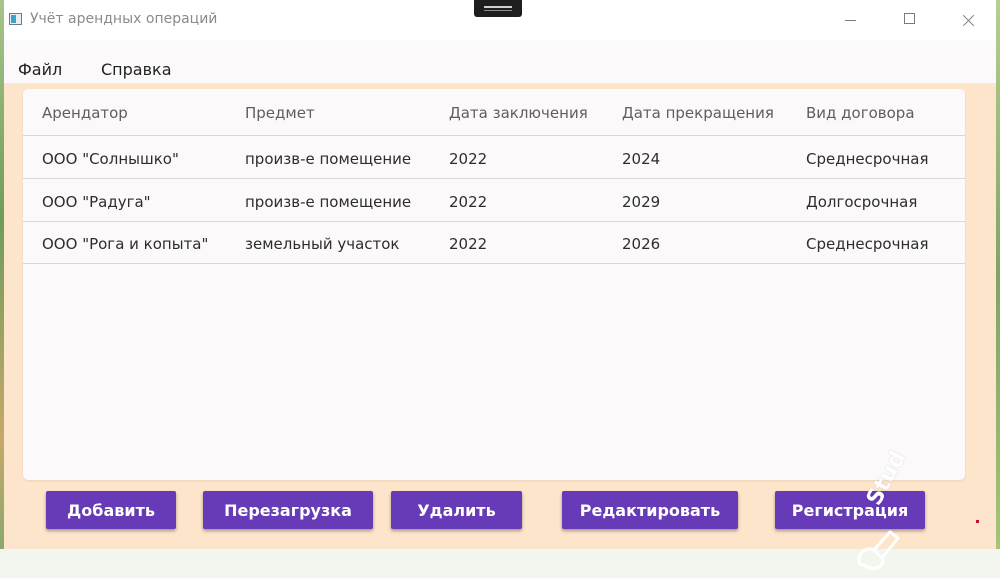 This screenshot has height=578, width=1000. What do you see at coordinates (85, 113) in the screenshot?
I see `column-header-tenant: Арендатор` at bounding box center [85, 113].